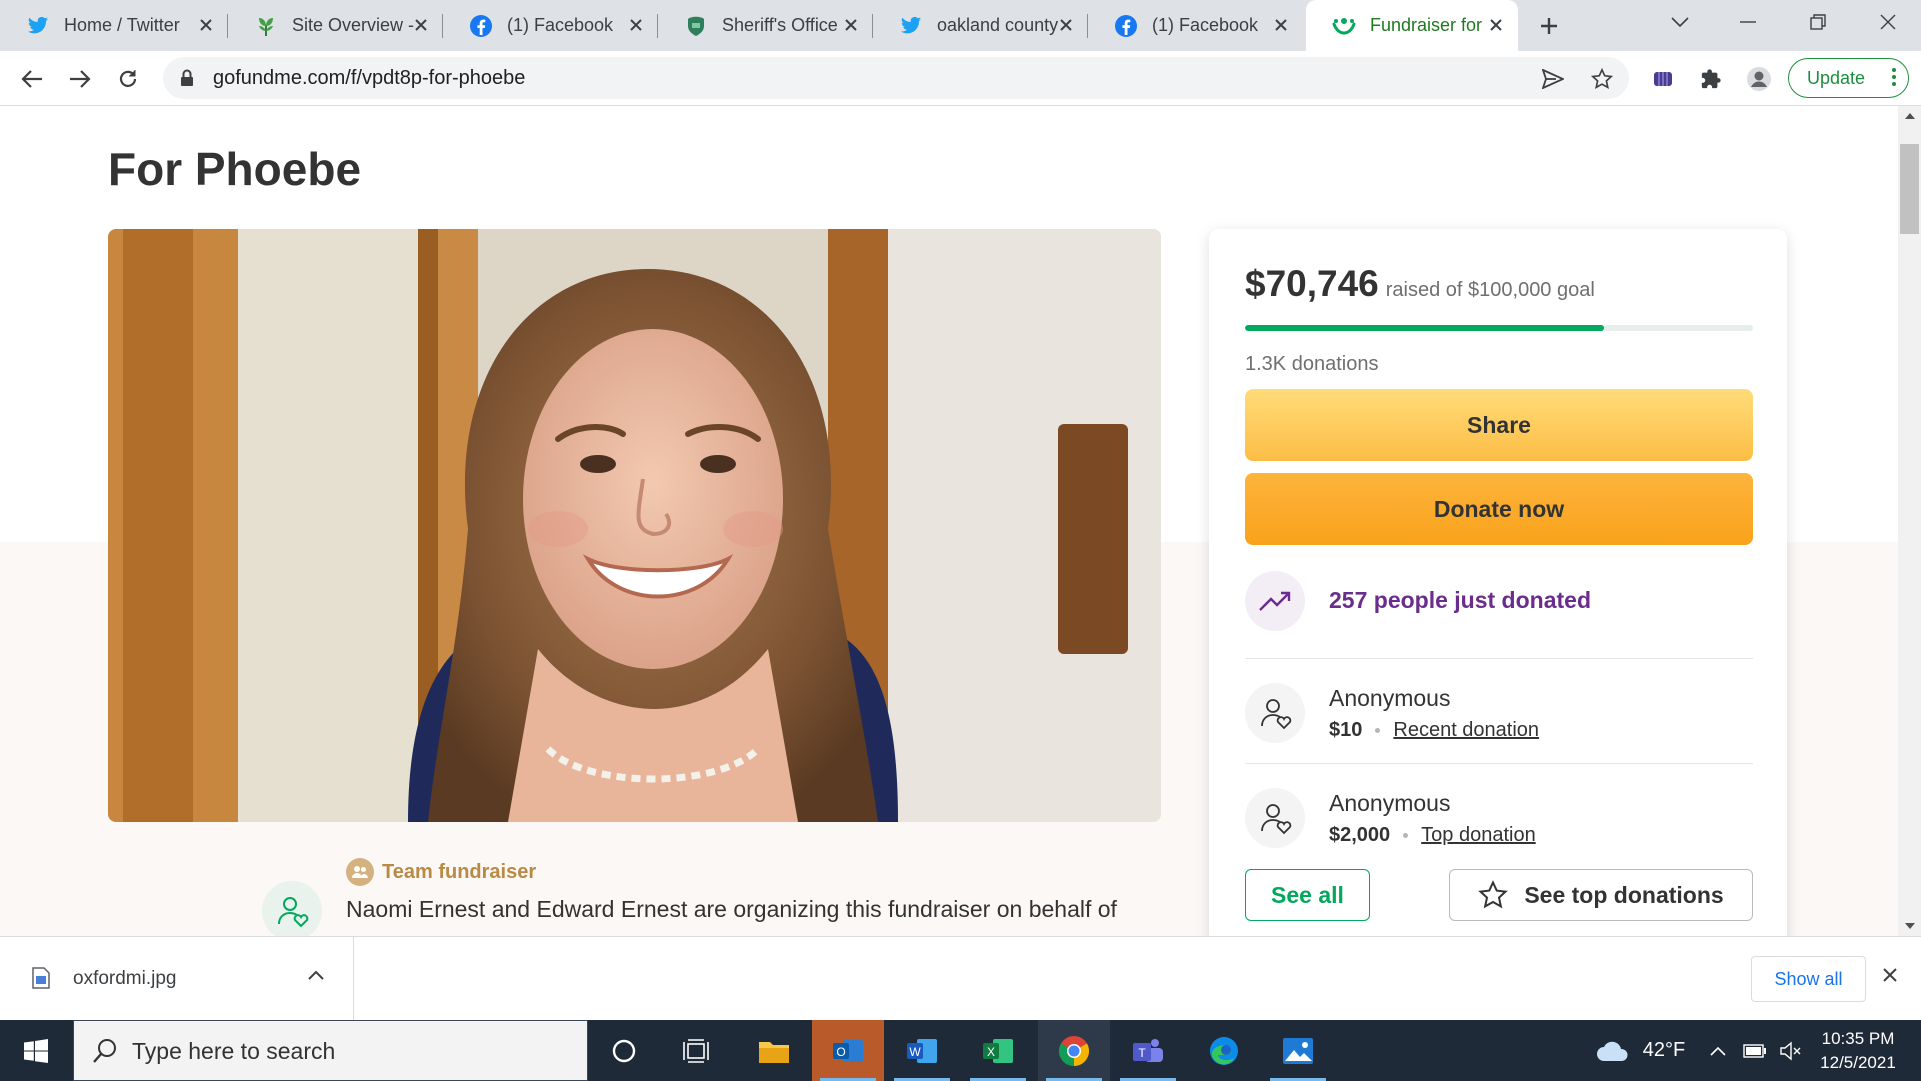  Describe the element at coordinates (1549, 26) in the screenshot. I see `new-tab-plus-icon` at that location.